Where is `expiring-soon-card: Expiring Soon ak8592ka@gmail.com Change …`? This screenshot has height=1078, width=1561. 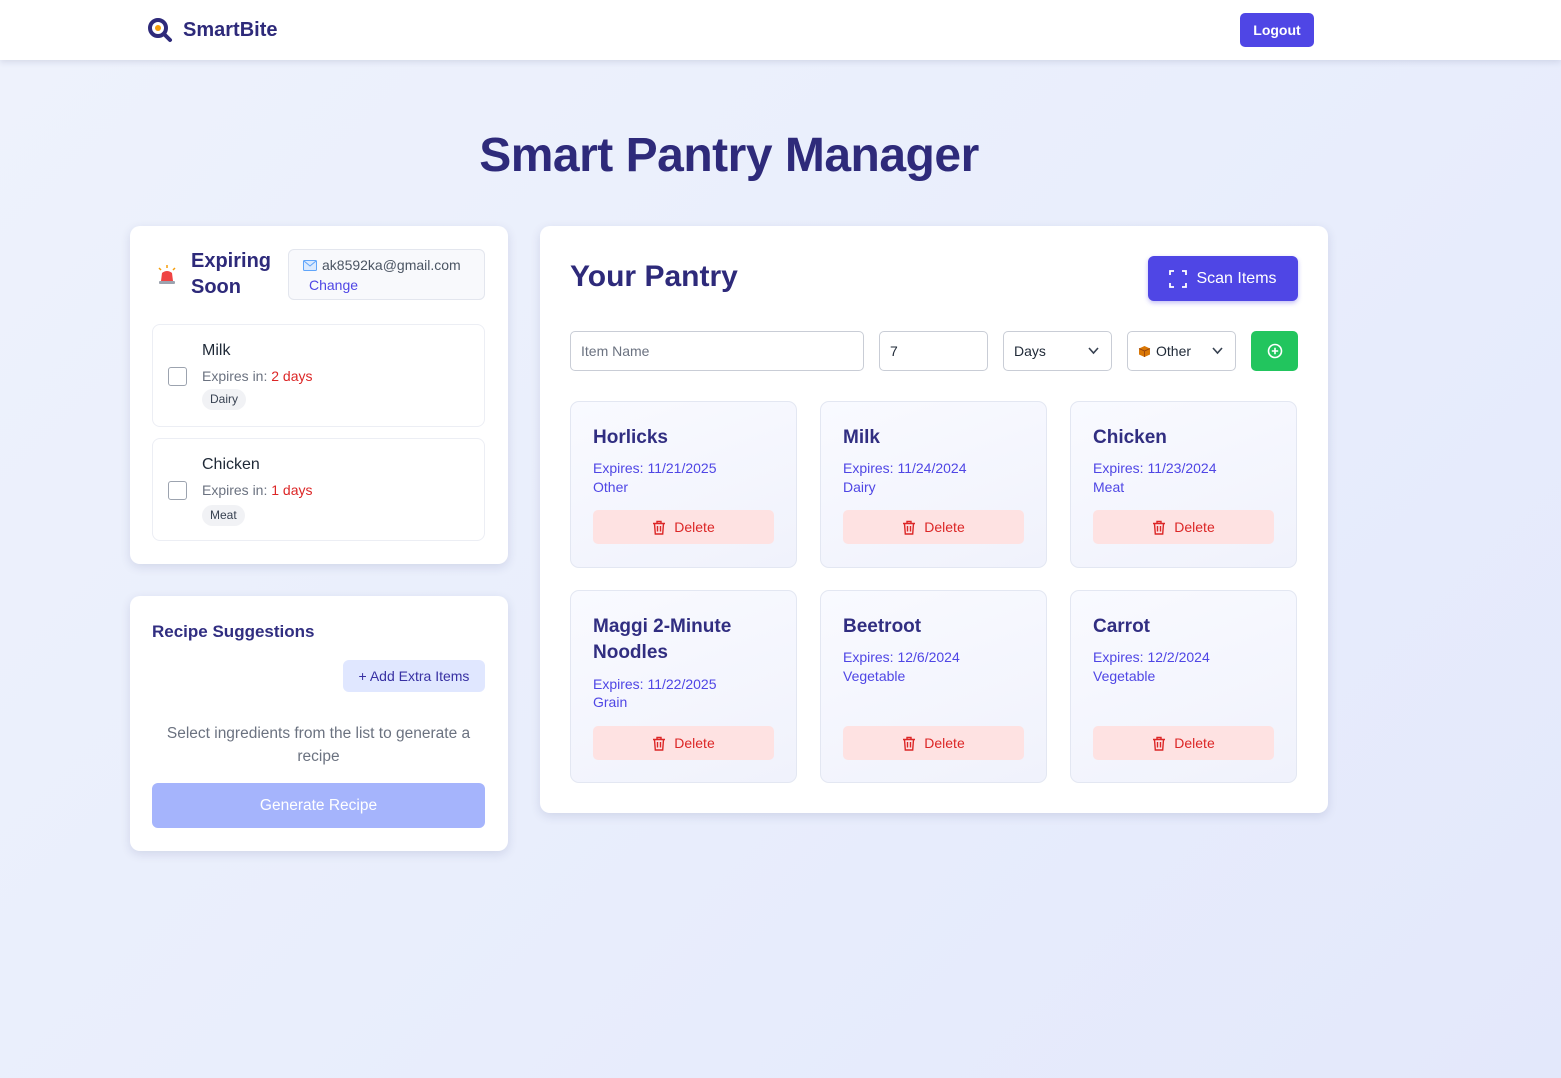
expiring-soon-card: Expiring Soon ak8592ka@gmail.com Change … is located at coordinates (319, 395).